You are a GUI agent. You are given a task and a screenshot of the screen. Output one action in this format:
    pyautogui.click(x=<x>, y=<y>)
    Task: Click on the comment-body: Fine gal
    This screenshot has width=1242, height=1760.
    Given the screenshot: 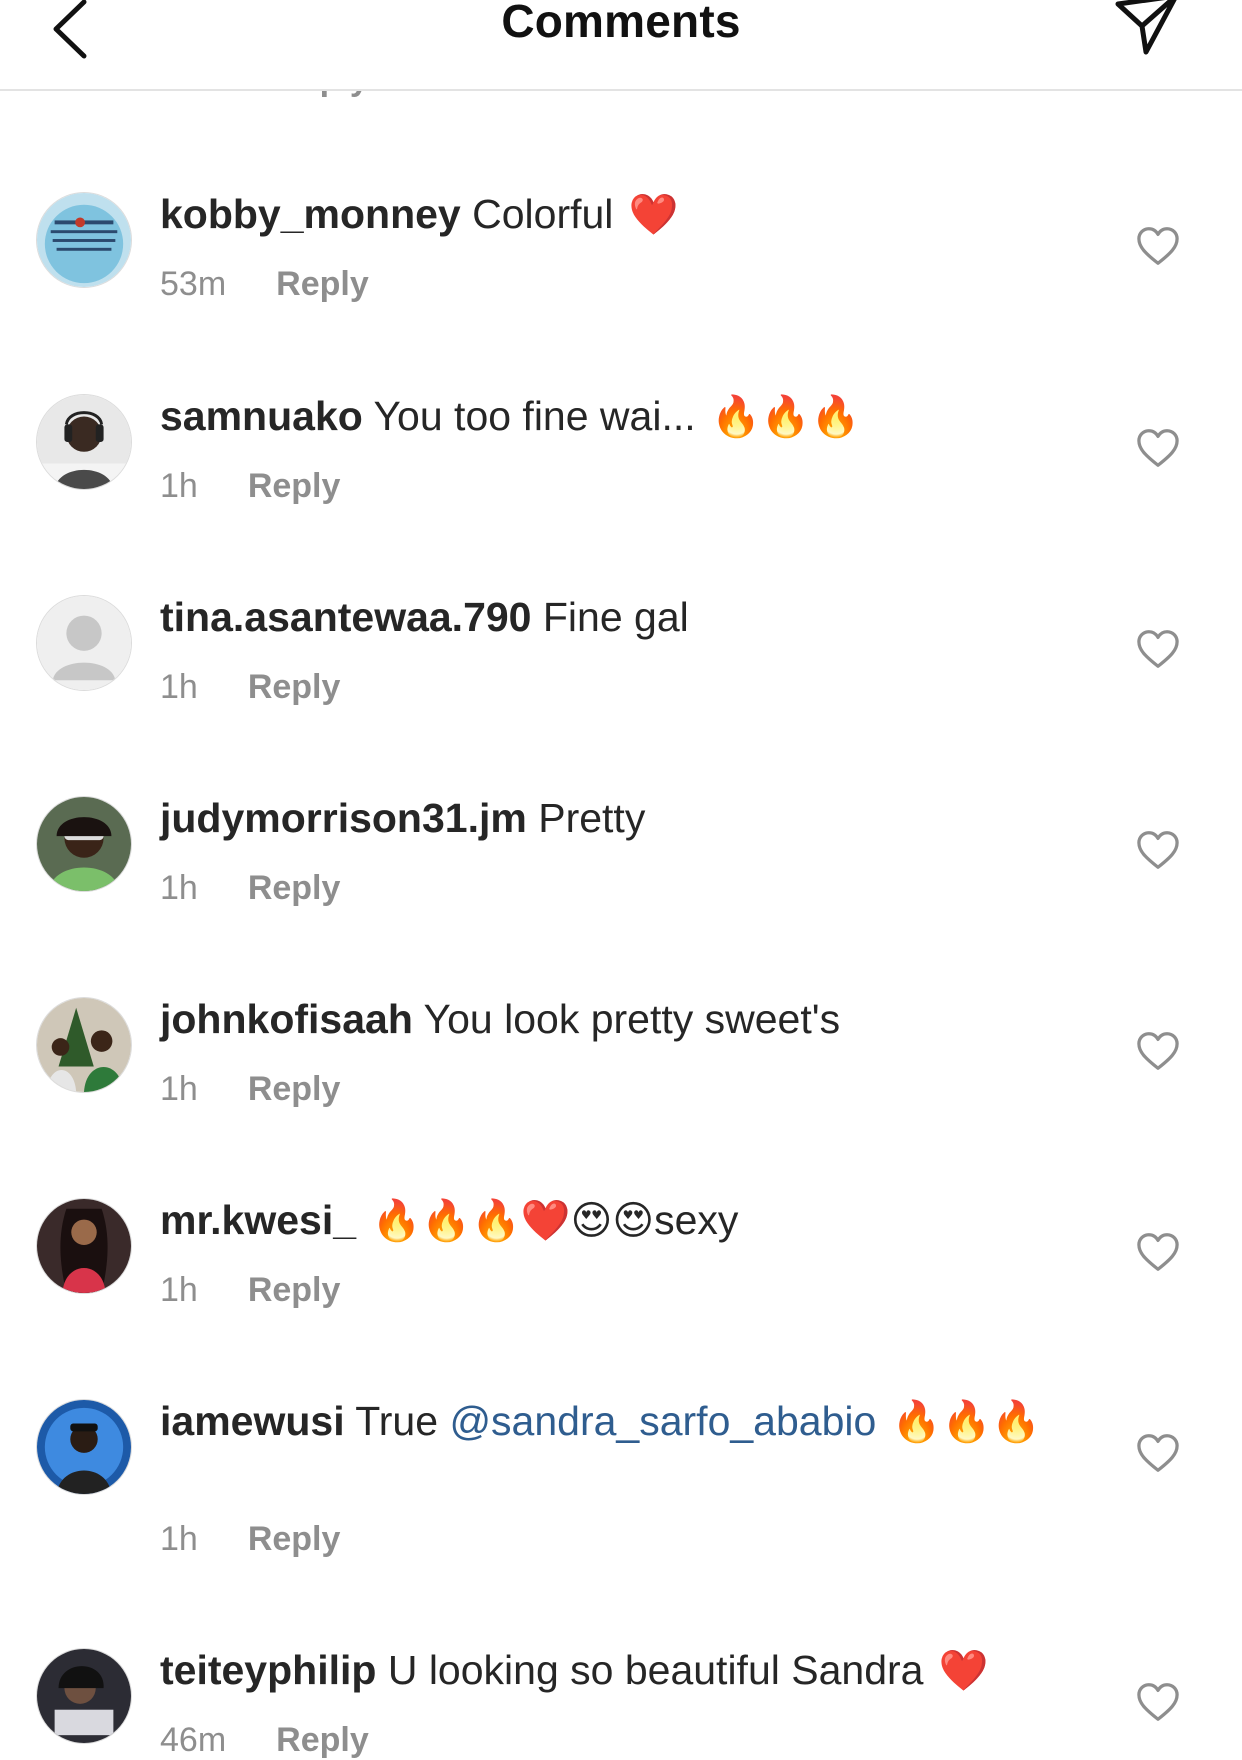 What is the action you would take?
    pyautogui.click(x=615, y=617)
    